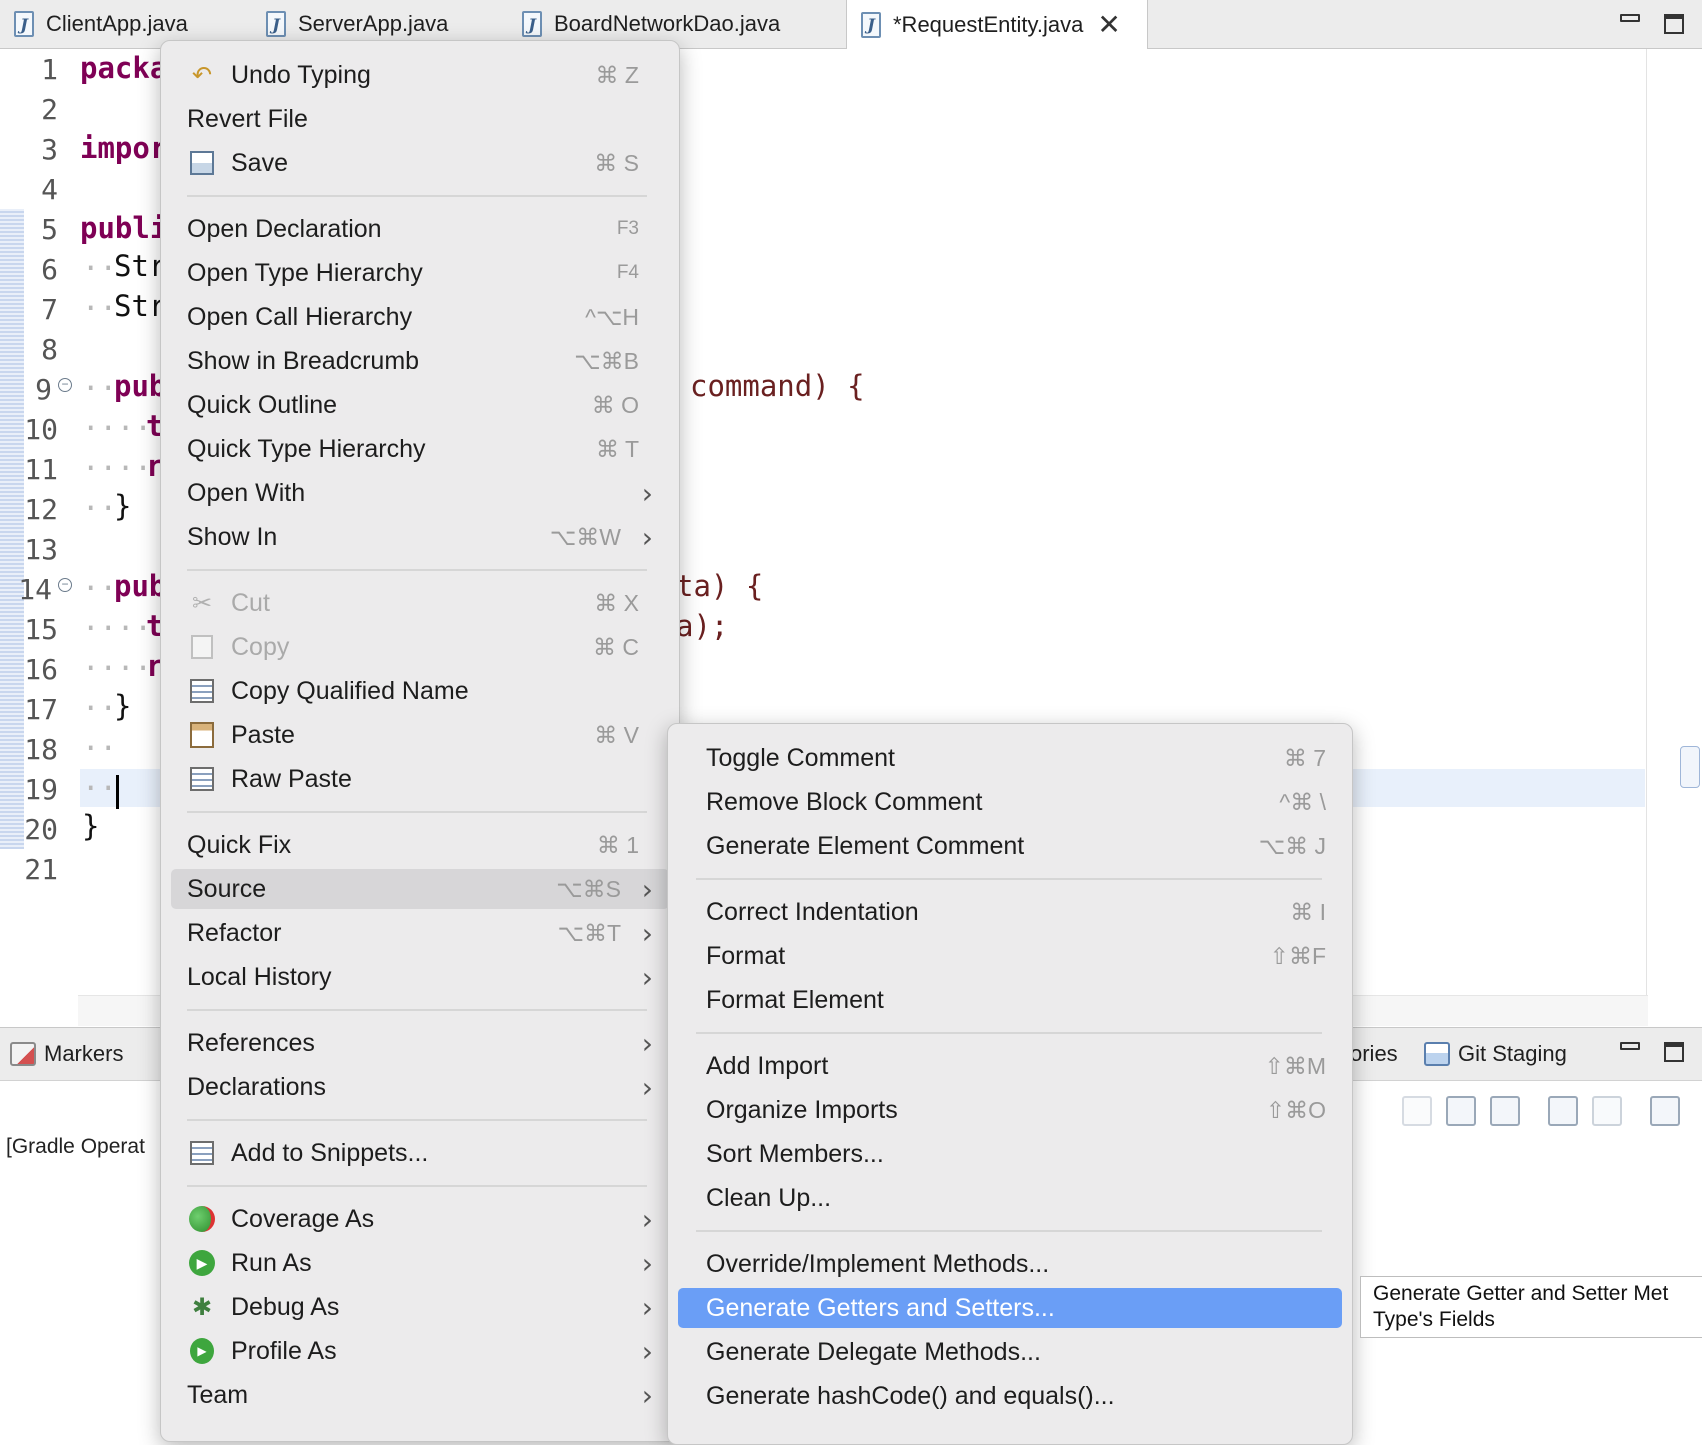  Describe the element at coordinates (420, 845) in the screenshot. I see `menu-item-quick-fix: Quick Fix ⌘ 1` at that location.